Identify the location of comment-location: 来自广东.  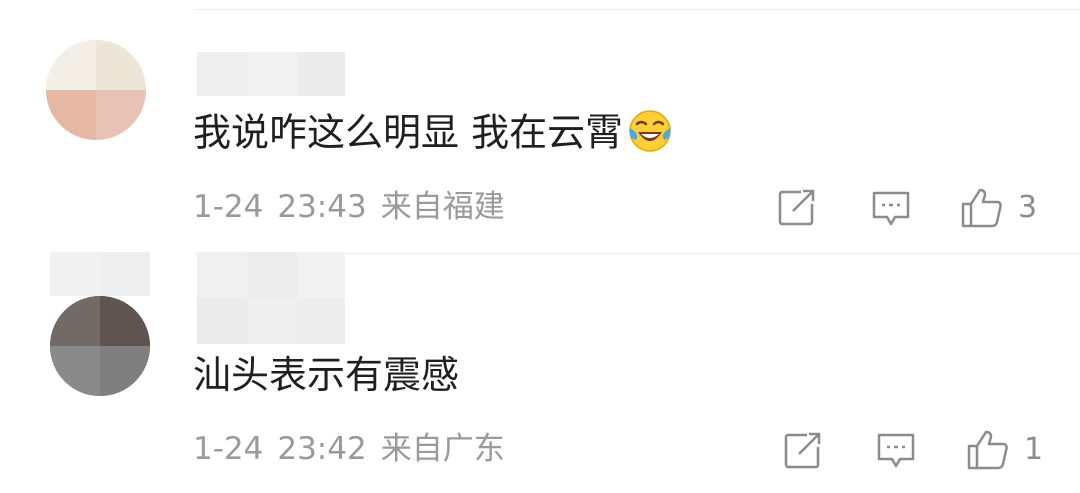
(442, 449).